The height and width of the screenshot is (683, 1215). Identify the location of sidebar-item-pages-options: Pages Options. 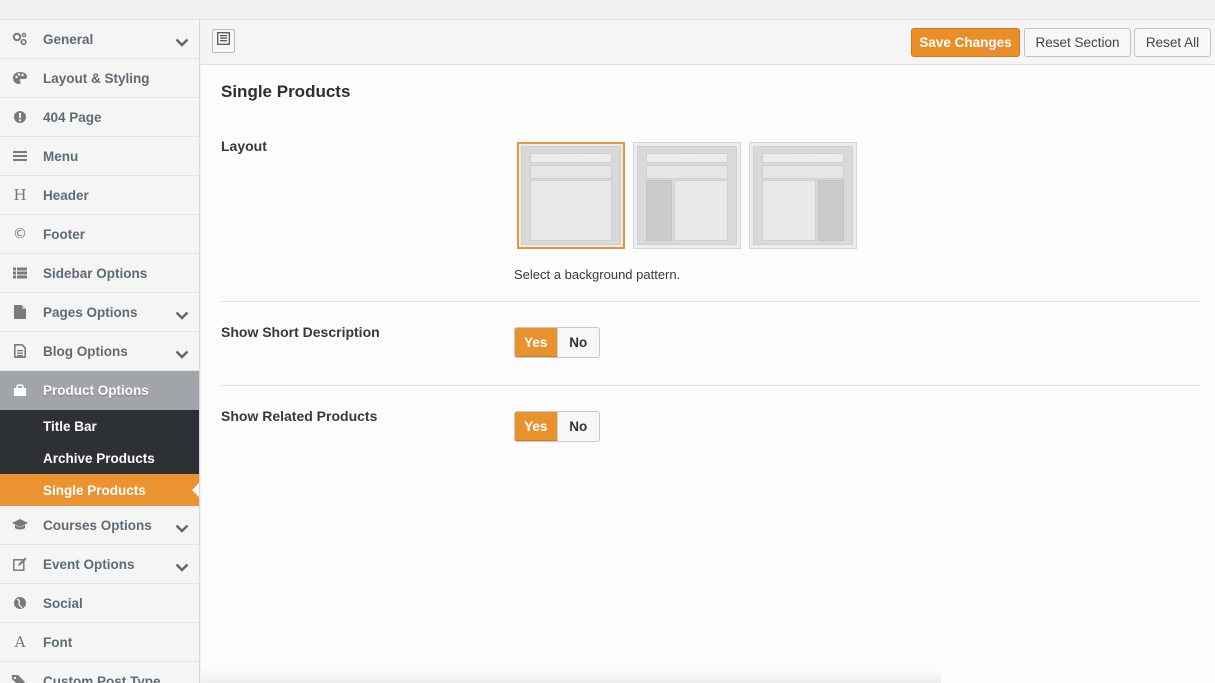
(99, 312).